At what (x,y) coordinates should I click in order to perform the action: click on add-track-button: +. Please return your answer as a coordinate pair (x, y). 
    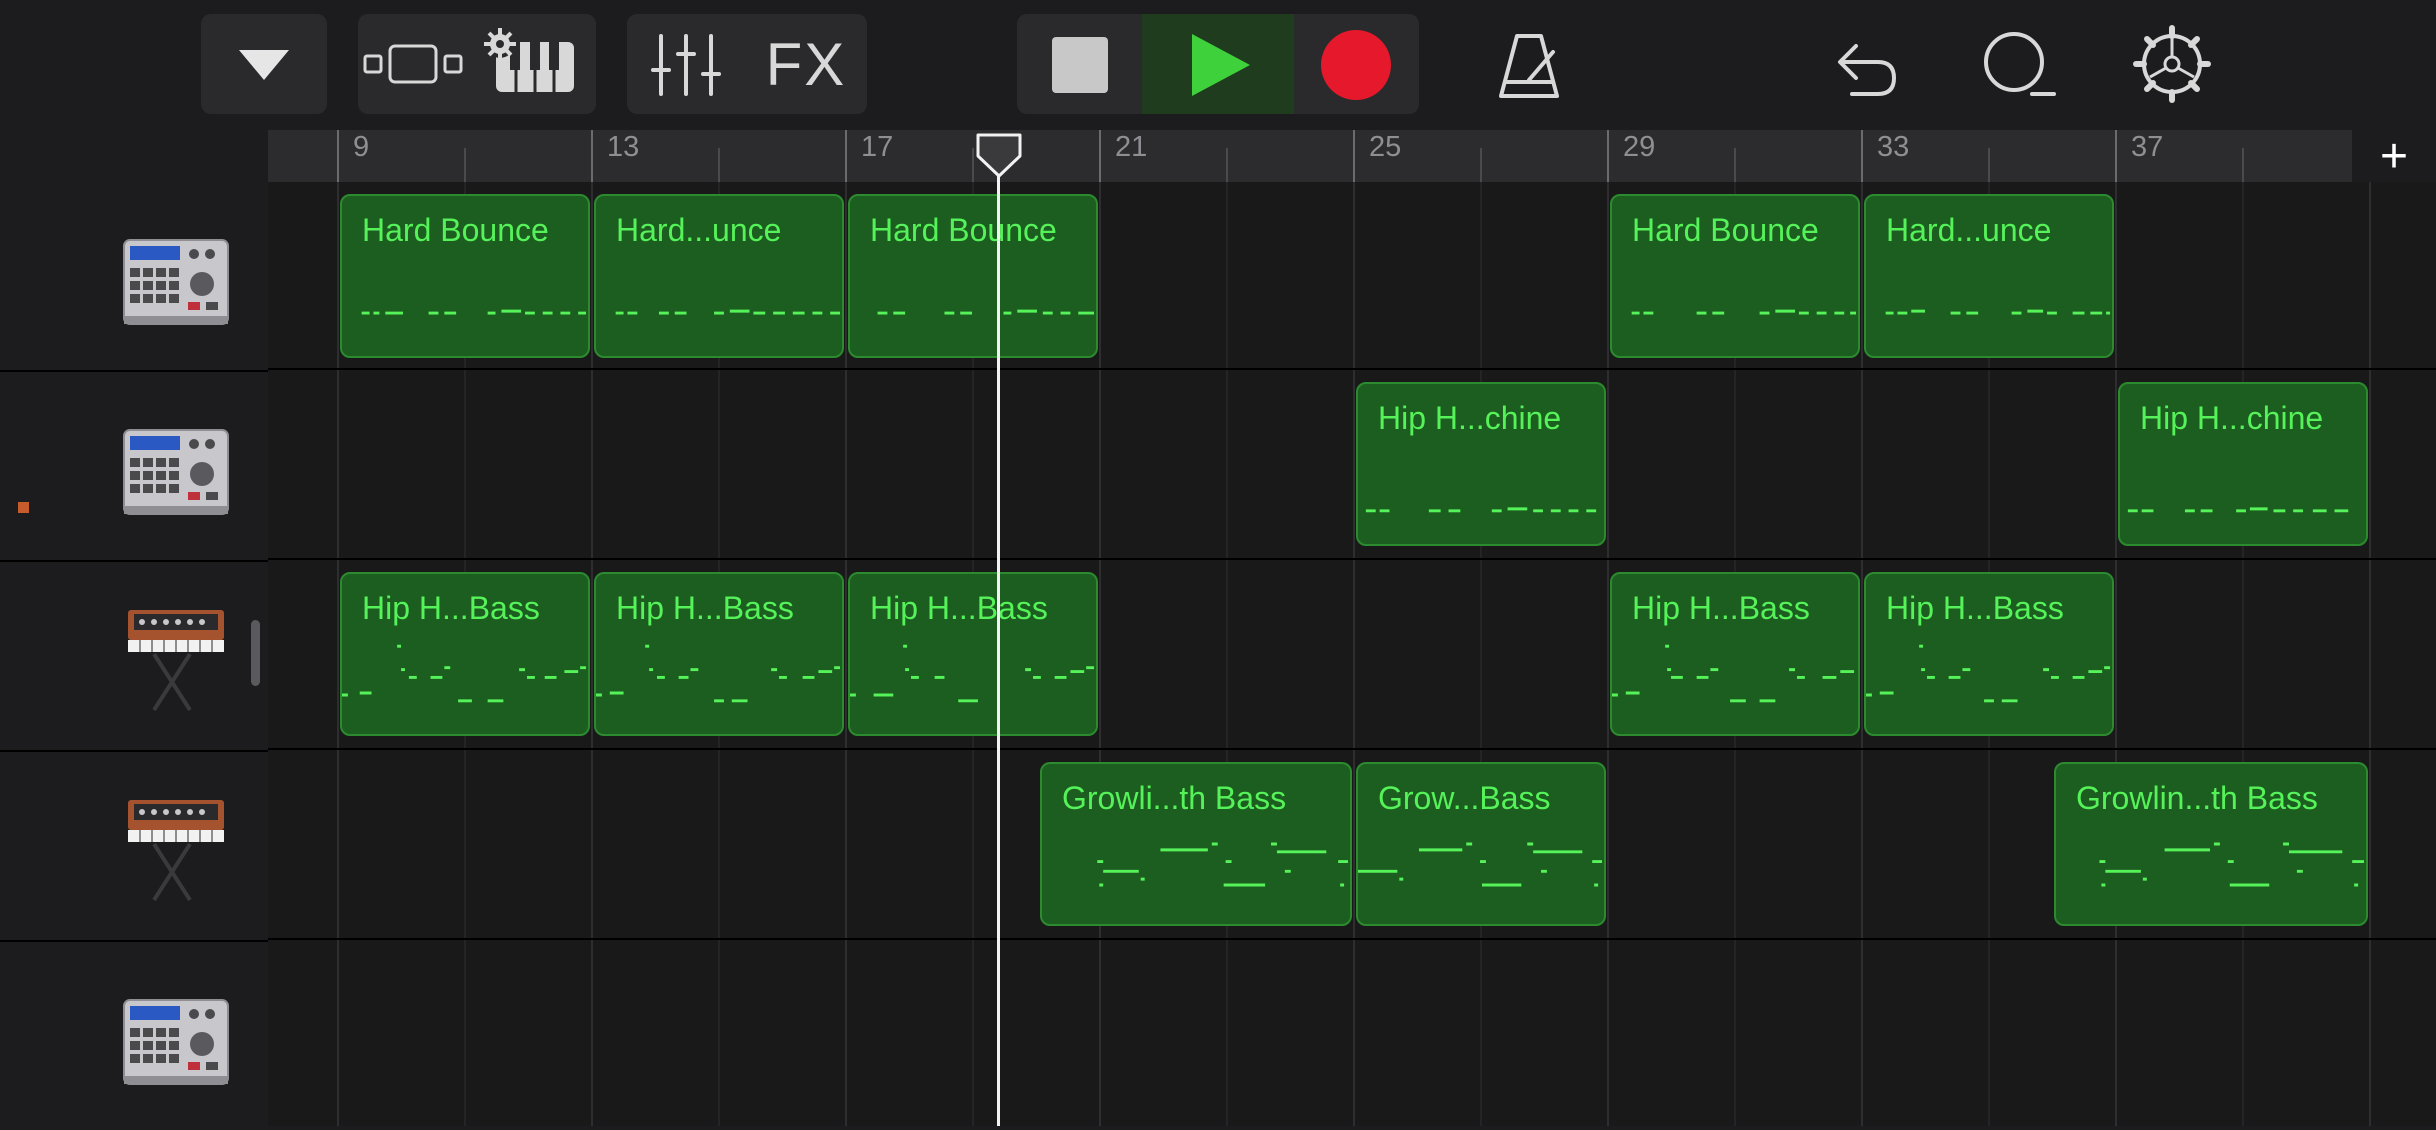
    Looking at the image, I should click on (2394, 156).